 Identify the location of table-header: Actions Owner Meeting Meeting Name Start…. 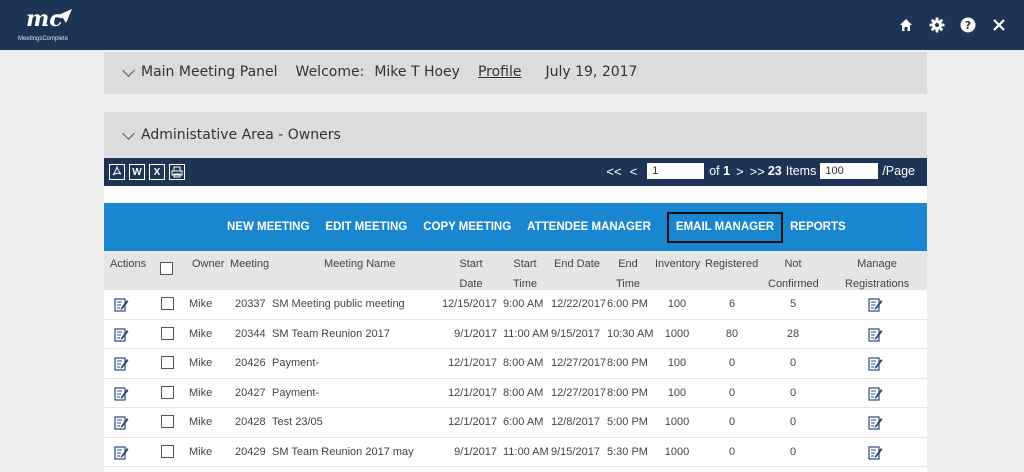
(515, 270).